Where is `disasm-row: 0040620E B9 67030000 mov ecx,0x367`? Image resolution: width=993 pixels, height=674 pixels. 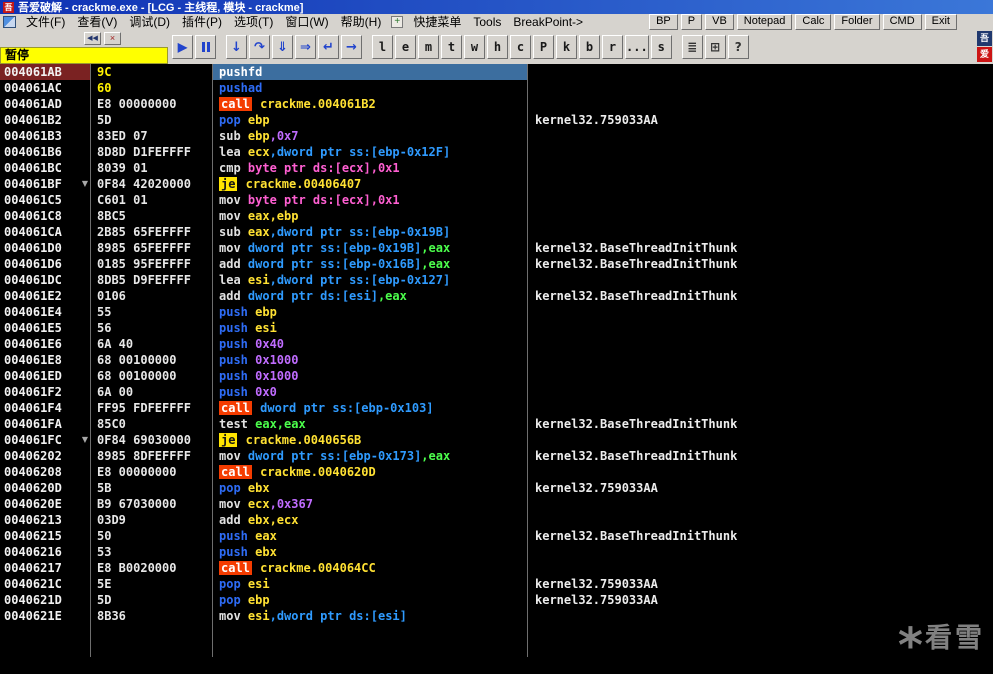 disasm-row: 0040620E B9 67030000 mov ecx,0x367 is located at coordinates (496, 504).